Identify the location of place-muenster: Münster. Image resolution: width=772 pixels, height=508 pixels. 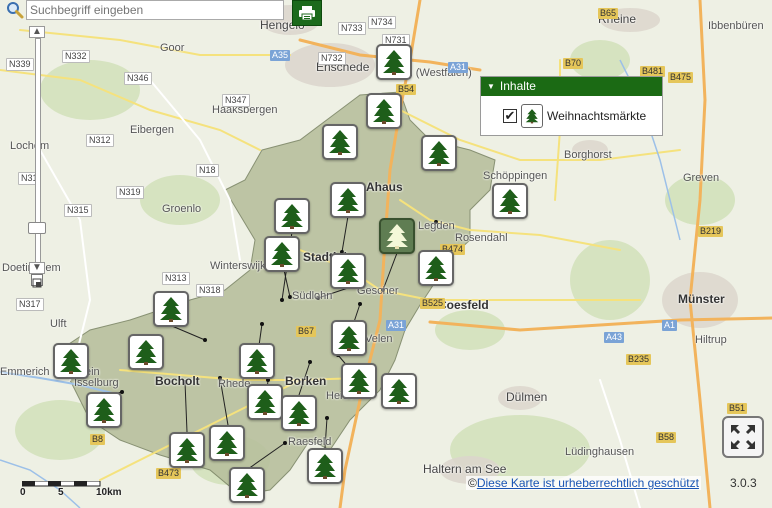
(701, 299).